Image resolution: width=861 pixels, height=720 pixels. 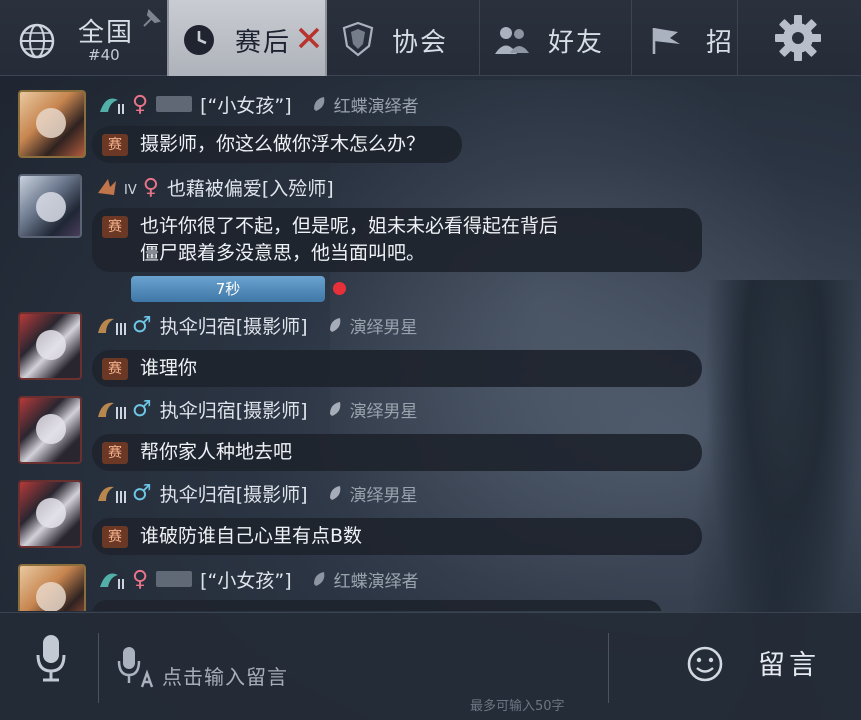 What do you see at coordinates (225, 677) in the screenshot?
I see `input-placeholder: 点击输入留言` at bounding box center [225, 677].